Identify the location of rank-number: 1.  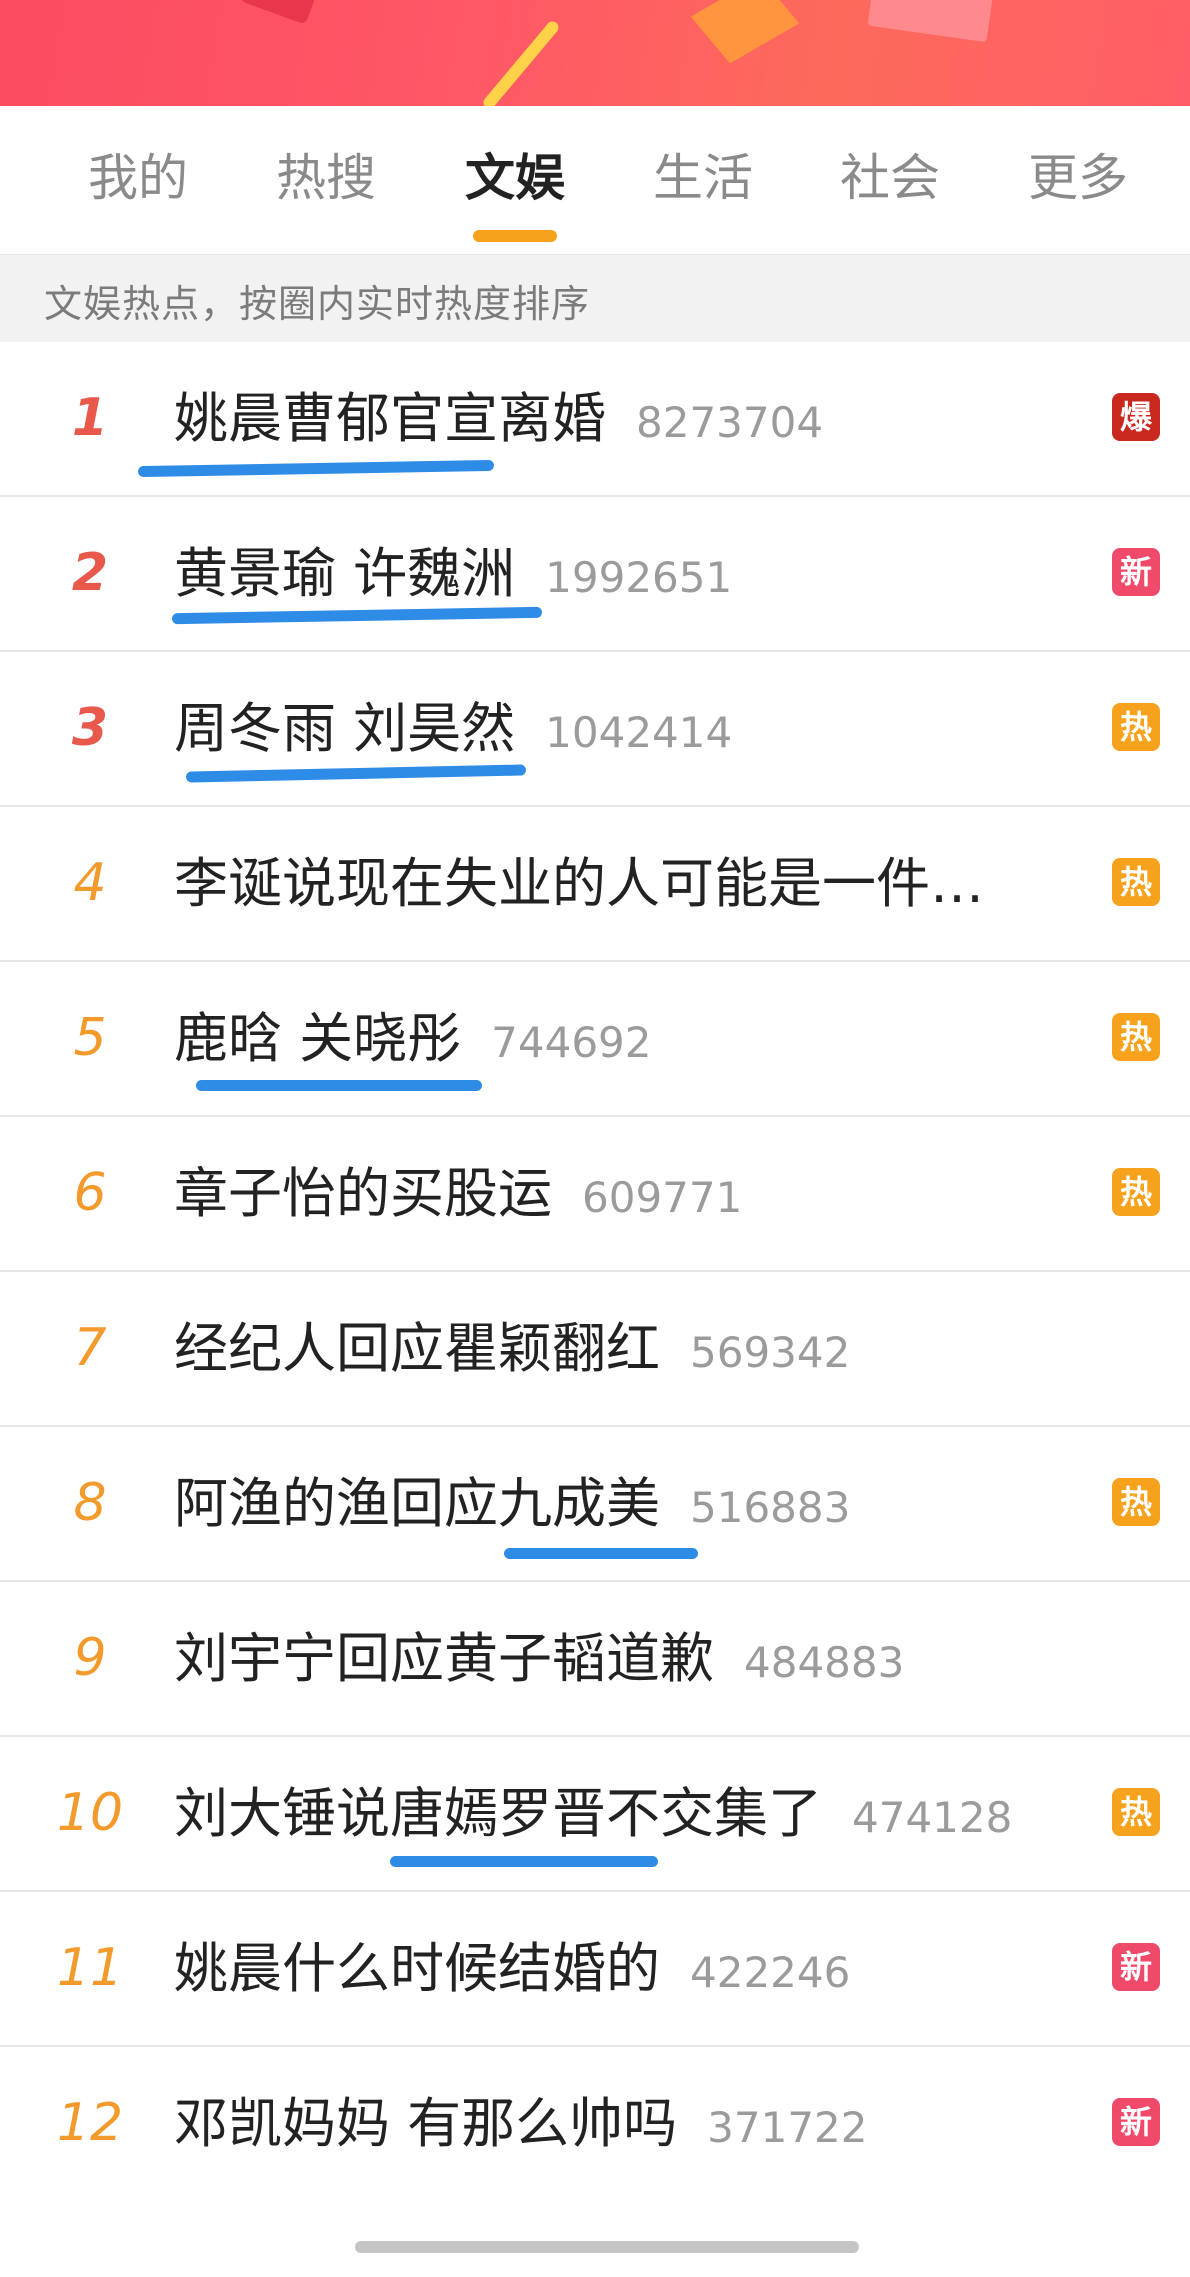
(90, 418).